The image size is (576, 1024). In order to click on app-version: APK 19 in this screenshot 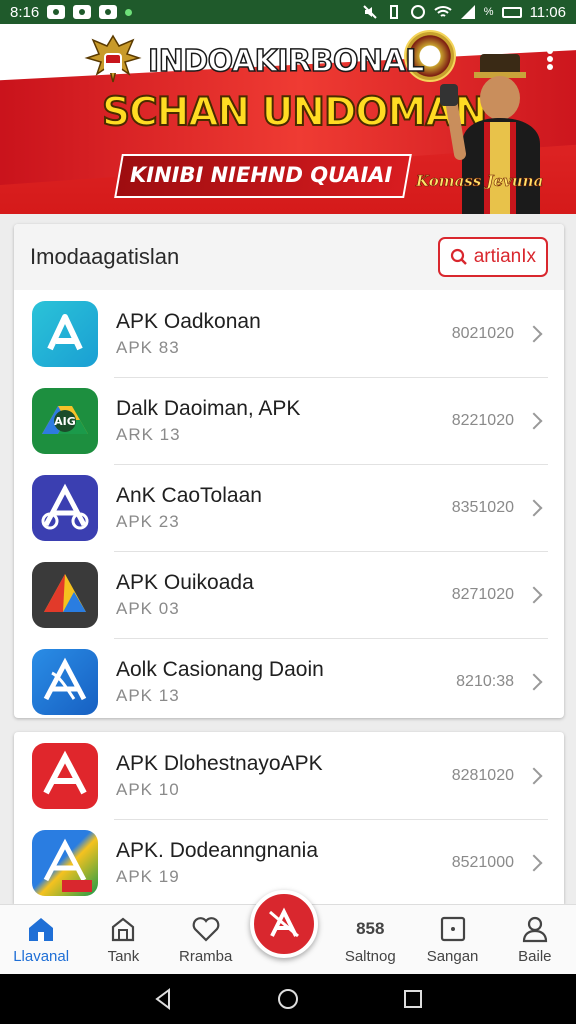, I will do `click(148, 876)`.